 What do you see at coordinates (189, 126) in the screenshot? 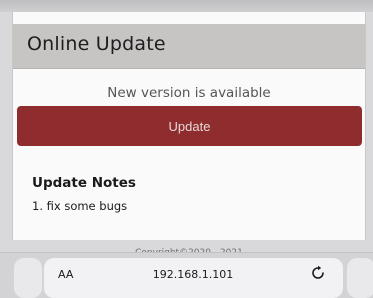
I see `update-button: Update` at bounding box center [189, 126].